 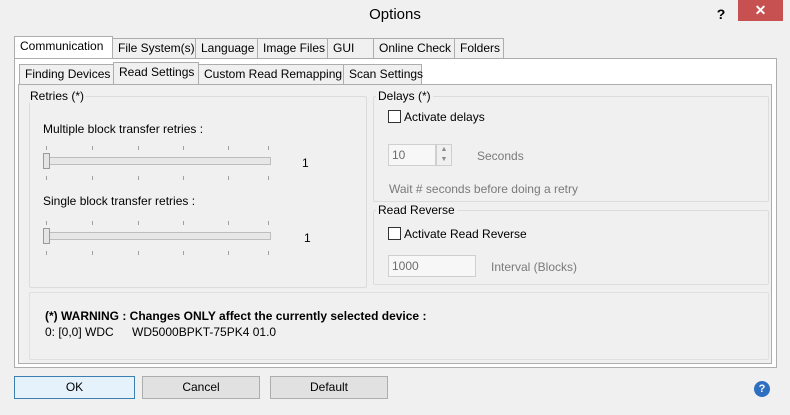 I want to click on retries-group-title: Retries (*), so click(x=57, y=96).